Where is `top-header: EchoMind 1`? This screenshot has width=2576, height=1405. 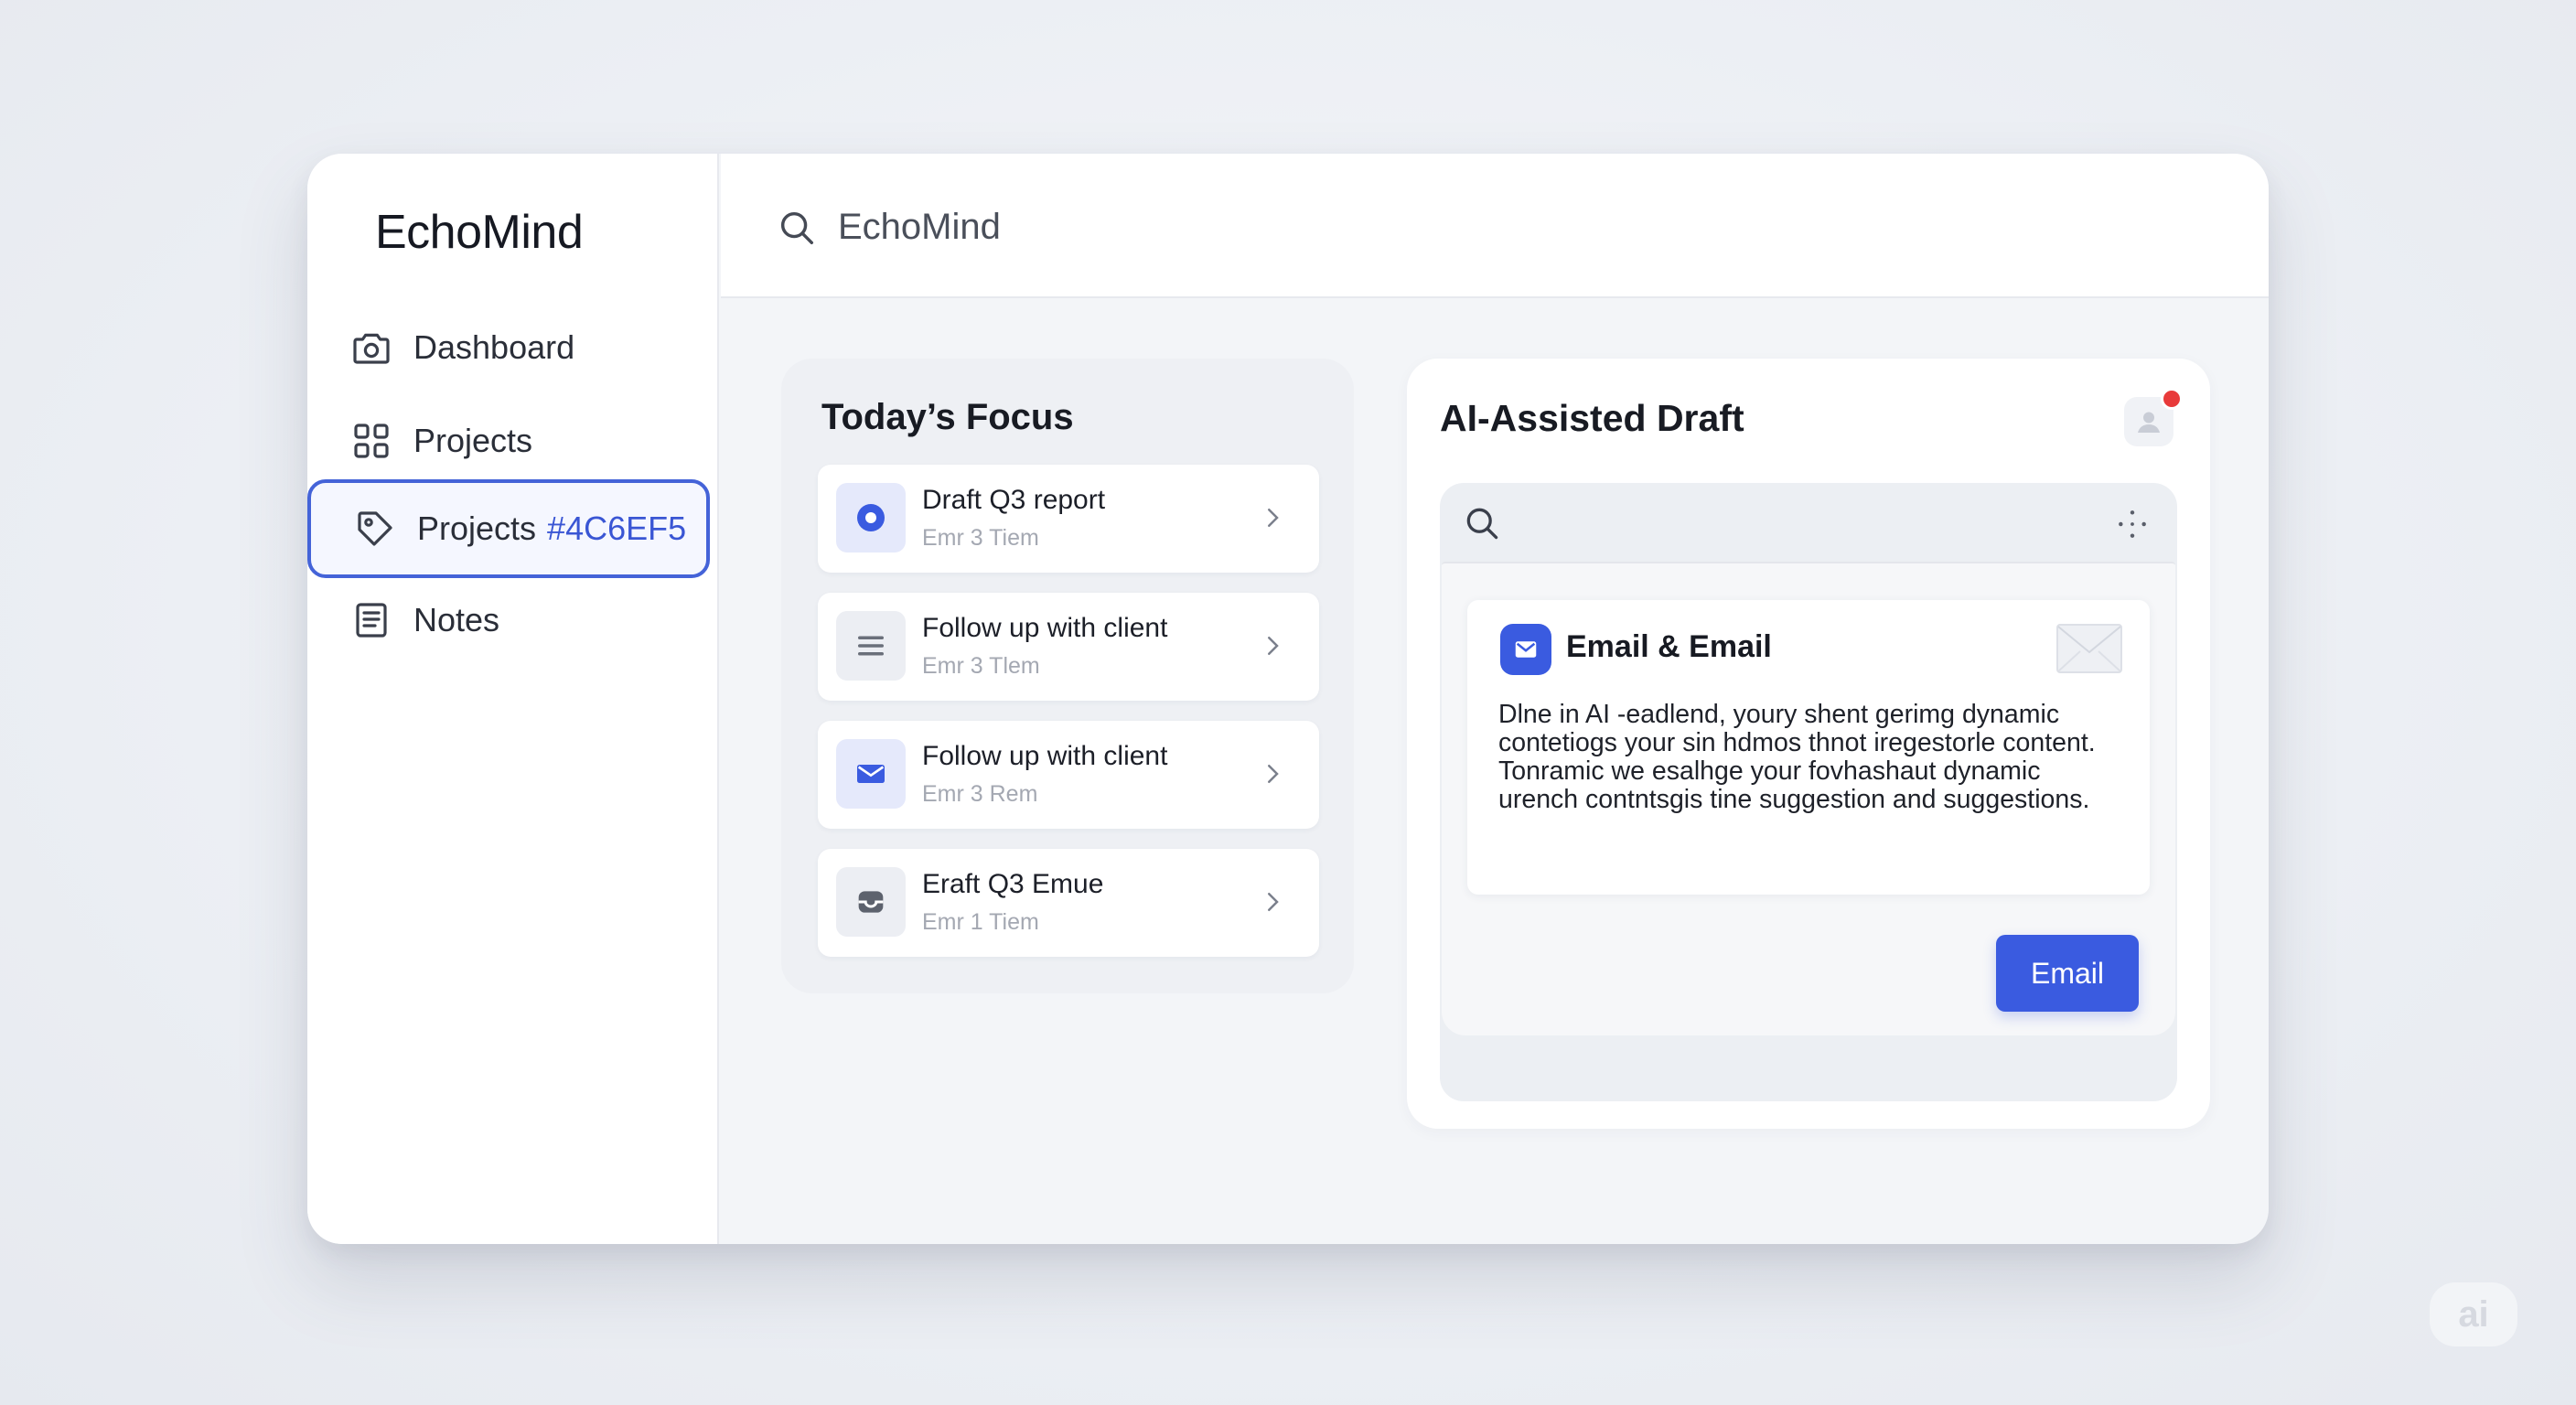
top-header: EchoMind 1 is located at coordinates (1495, 226).